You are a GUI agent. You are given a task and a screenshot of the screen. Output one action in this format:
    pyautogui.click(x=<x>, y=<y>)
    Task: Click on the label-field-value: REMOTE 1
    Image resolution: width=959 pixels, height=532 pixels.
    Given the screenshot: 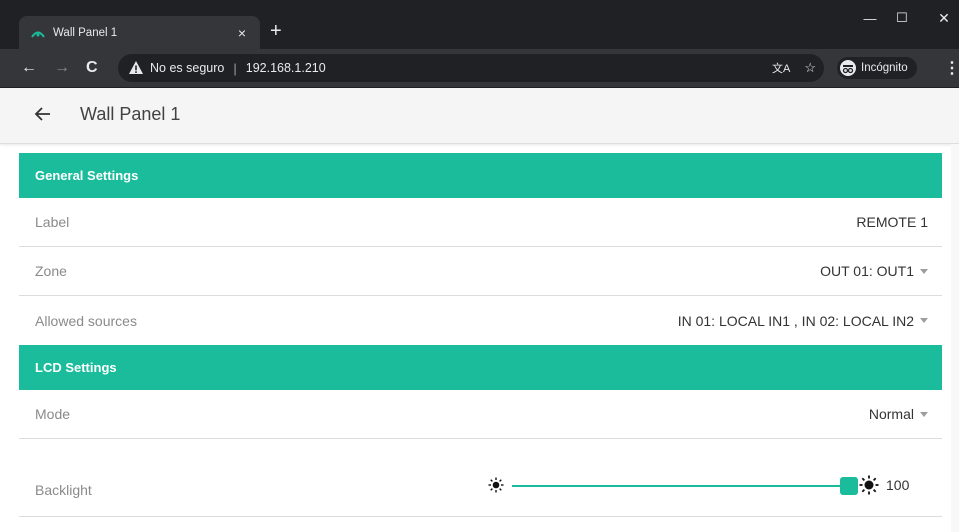 What is the action you would take?
    pyautogui.click(x=892, y=222)
    